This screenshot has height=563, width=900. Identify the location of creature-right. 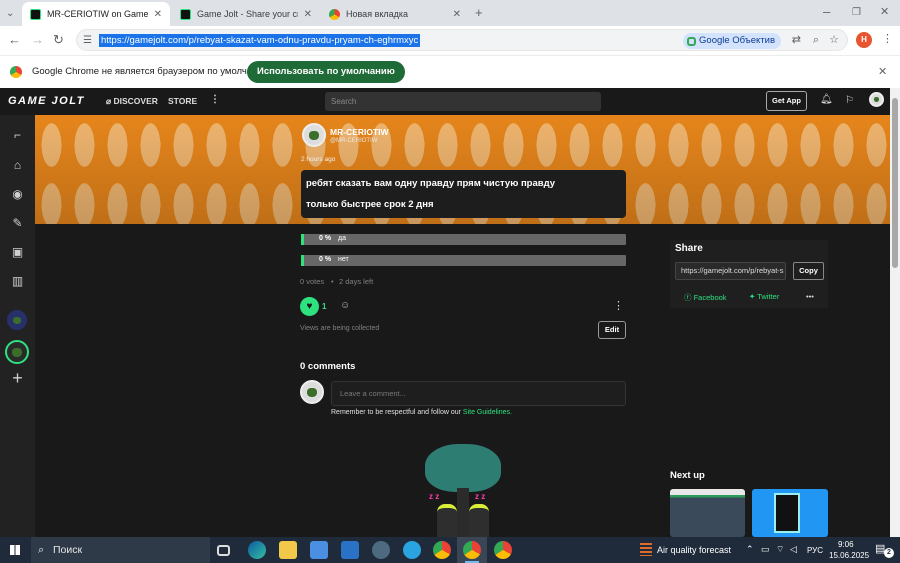
(479, 520).